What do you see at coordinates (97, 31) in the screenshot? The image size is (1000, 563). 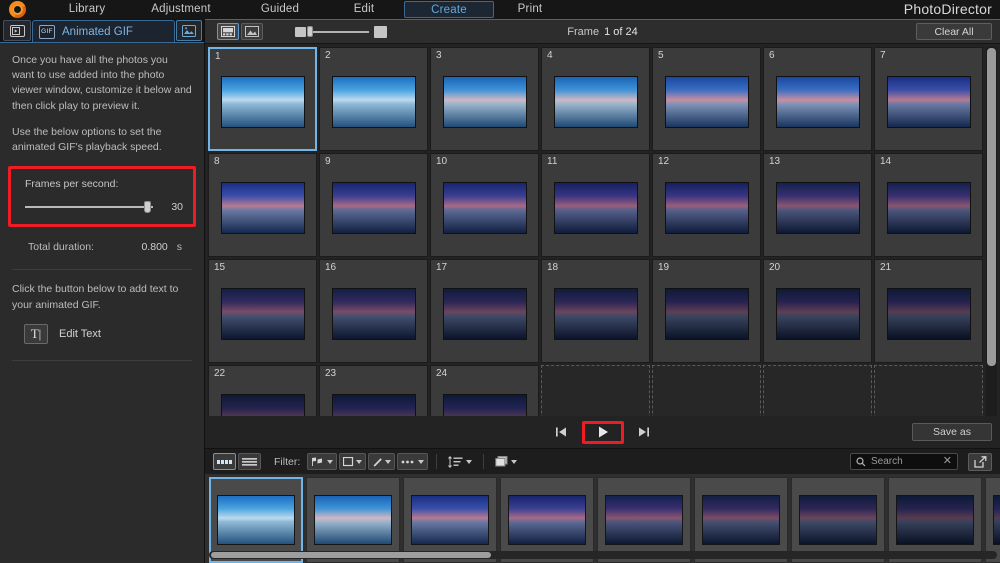 I see `tab-animated-gif-label: Animated GIF` at bounding box center [97, 31].